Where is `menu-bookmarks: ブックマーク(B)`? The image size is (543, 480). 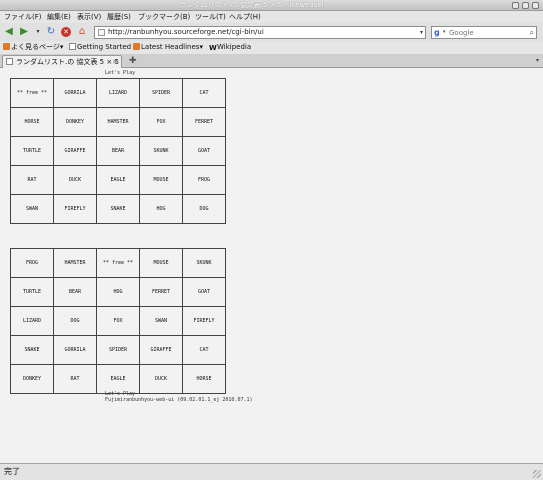
menu-bookmarks: ブックマーク(B) is located at coordinates (164, 17).